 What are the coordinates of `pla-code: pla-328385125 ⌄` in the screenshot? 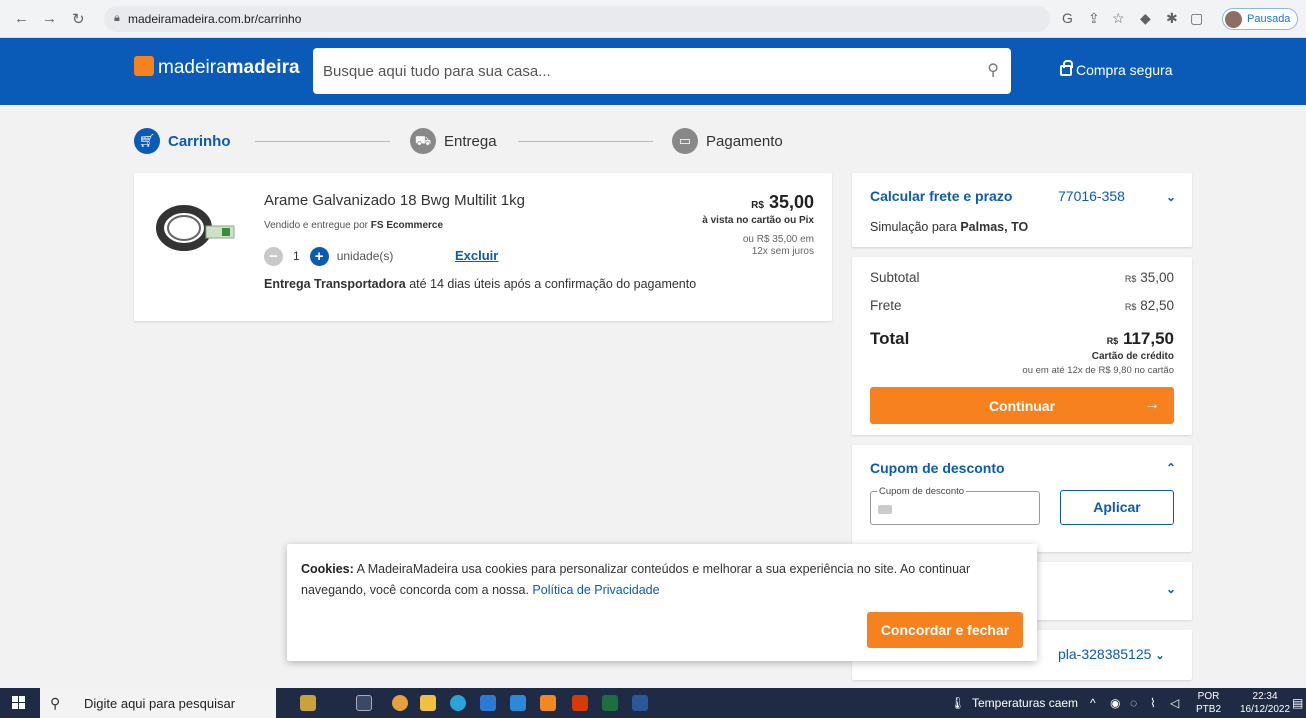 It's located at (1111, 654).